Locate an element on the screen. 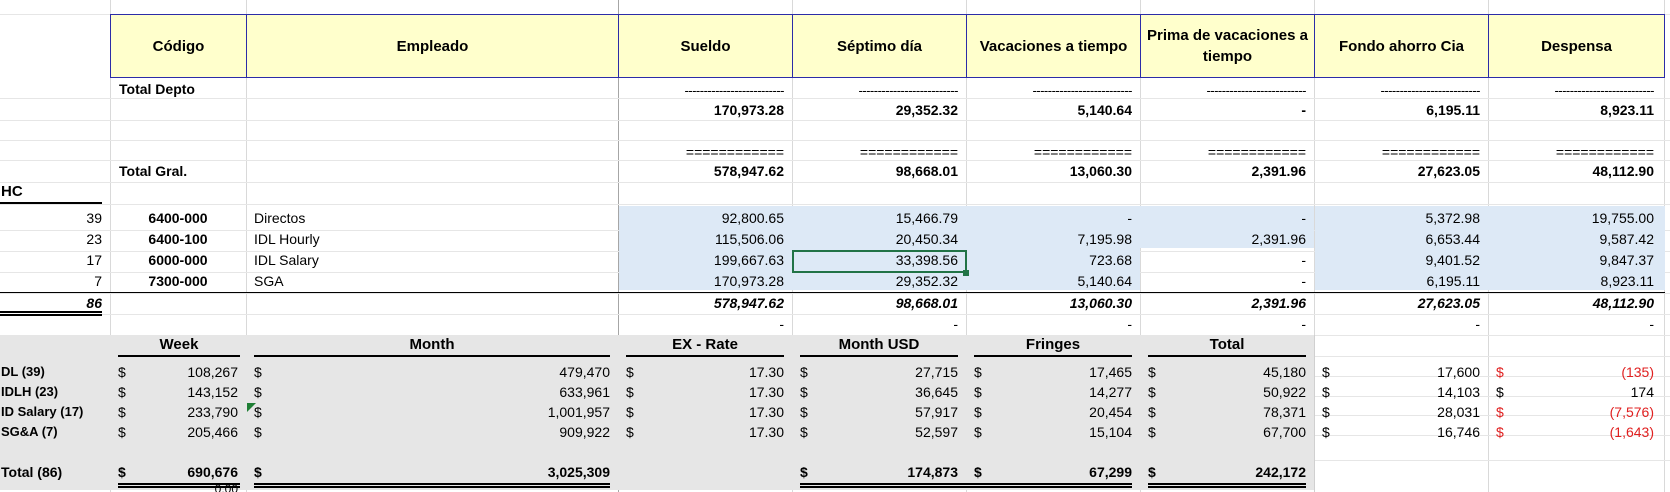 The image size is (1670, 492). dept-code: 6400-100 is located at coordinates (178, 239).